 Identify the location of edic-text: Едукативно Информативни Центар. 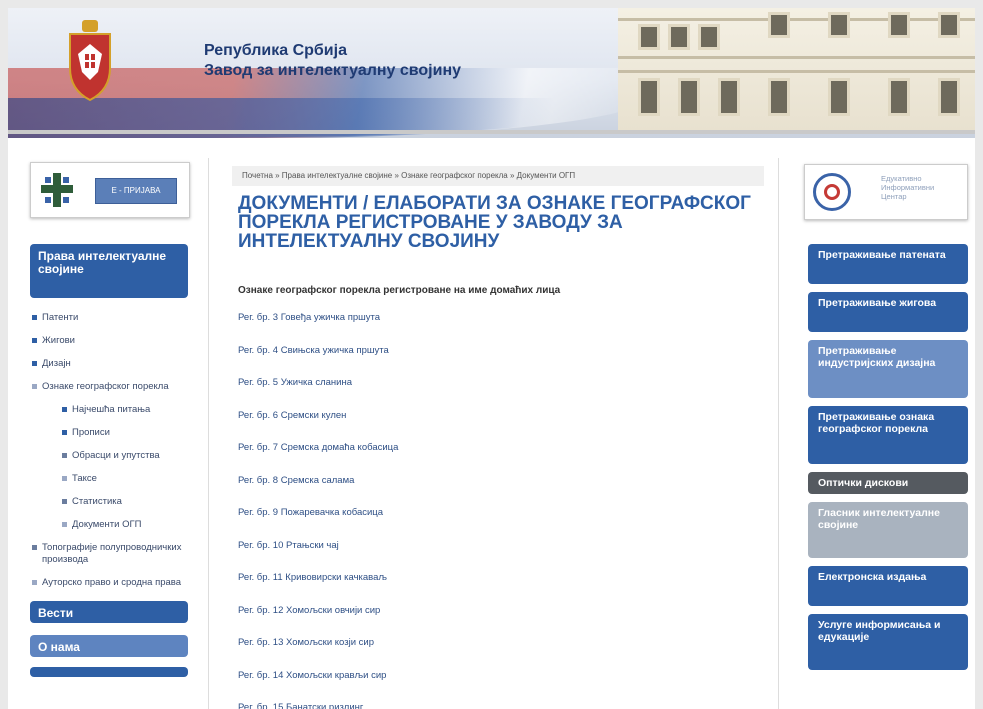
(907, 187).